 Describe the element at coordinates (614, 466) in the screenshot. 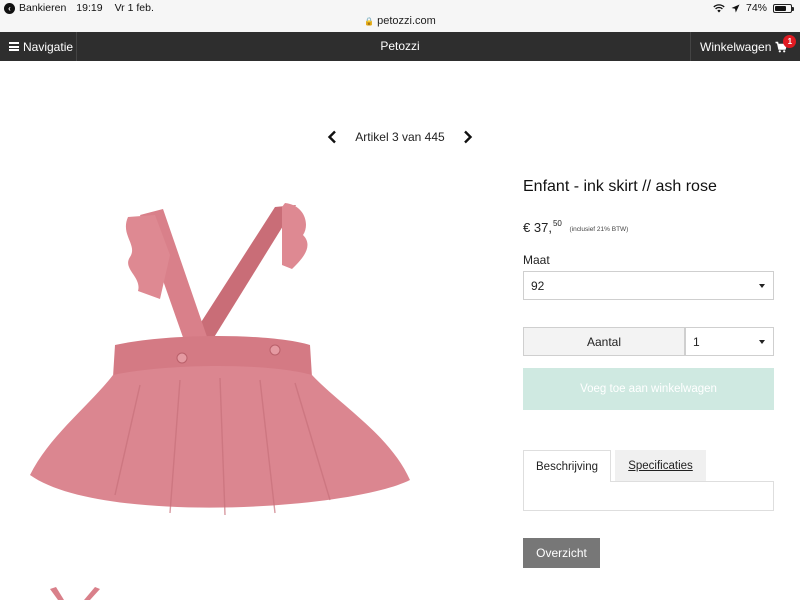

I see `product-tabs: Beschrijving Specificaties` at that location.